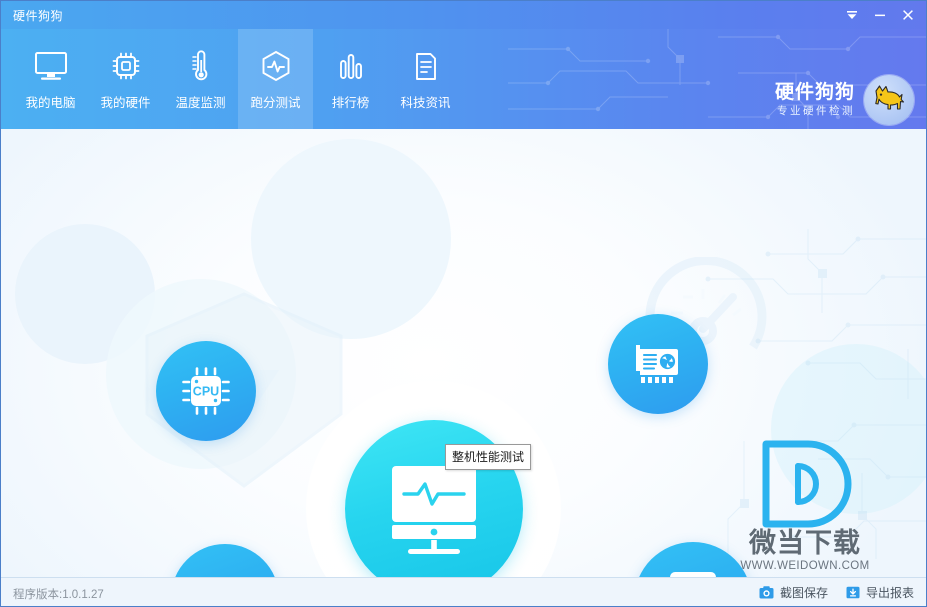 This screenshot has width=927, height=607. What do you see at coordinates (50, 103) in the screenshot?
I see `nav-item-label: 我的电脑` at bounding box center [50, 103].